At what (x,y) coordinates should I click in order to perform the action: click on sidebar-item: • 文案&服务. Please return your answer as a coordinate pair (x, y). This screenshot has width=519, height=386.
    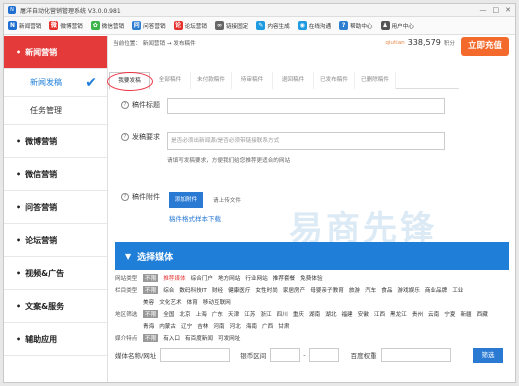
    Looking at the image, I should click on (55, 306).